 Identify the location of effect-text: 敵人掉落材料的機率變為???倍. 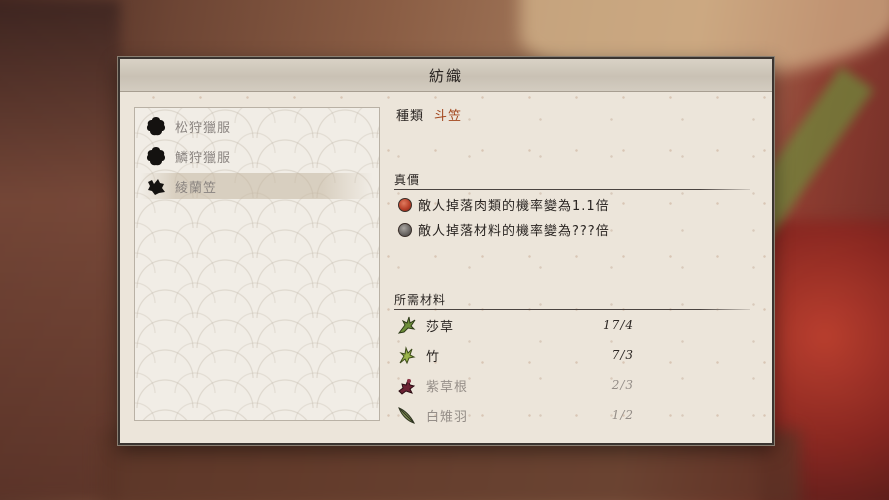
(514, 231).